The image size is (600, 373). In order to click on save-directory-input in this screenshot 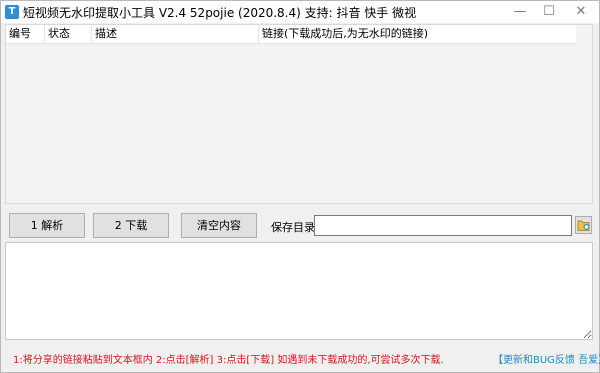, I will do `click(443, 225)`.